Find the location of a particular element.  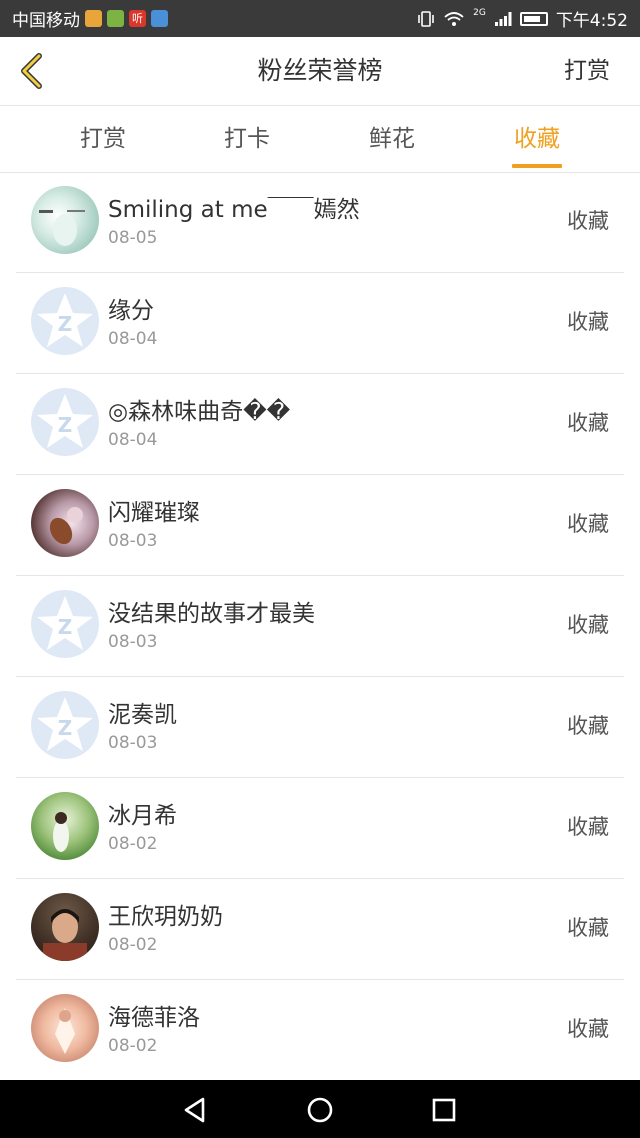

chevron-left-icon is located at coordinates (31, 71).